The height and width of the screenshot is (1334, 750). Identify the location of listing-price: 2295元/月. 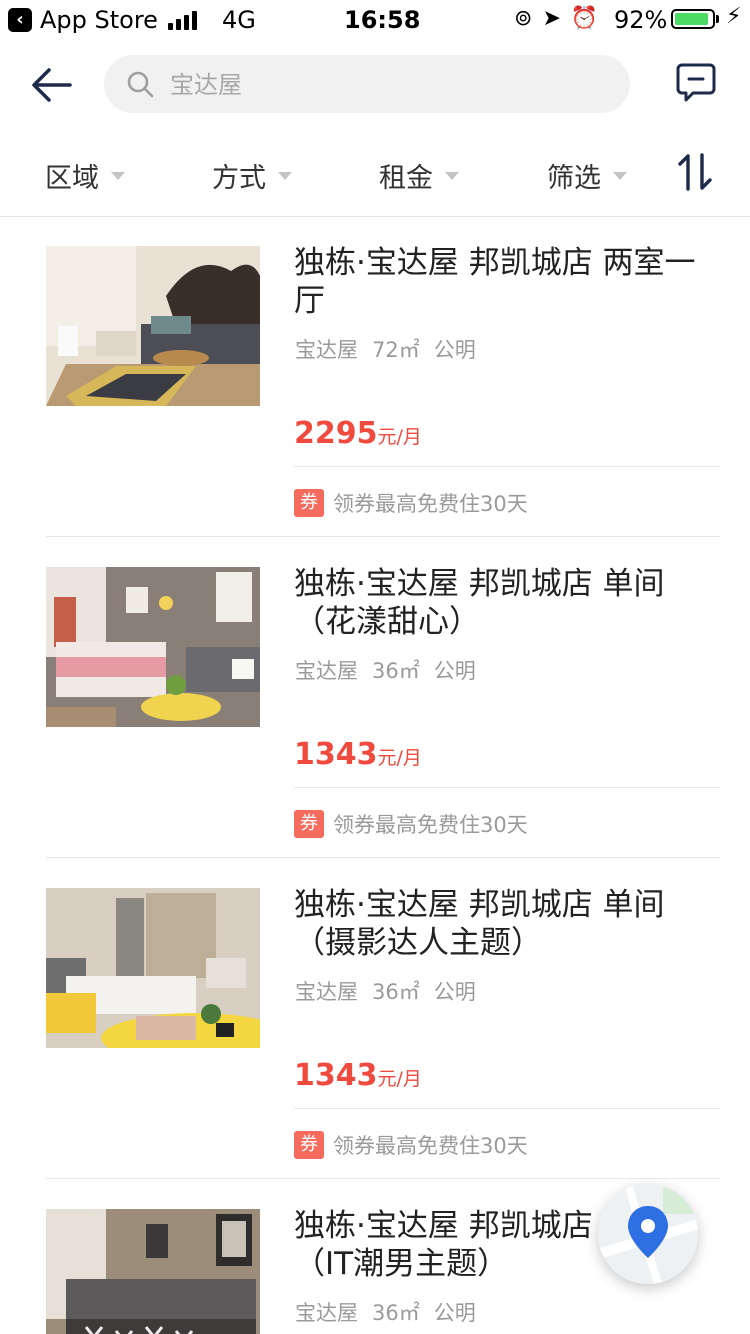
(358, 433).